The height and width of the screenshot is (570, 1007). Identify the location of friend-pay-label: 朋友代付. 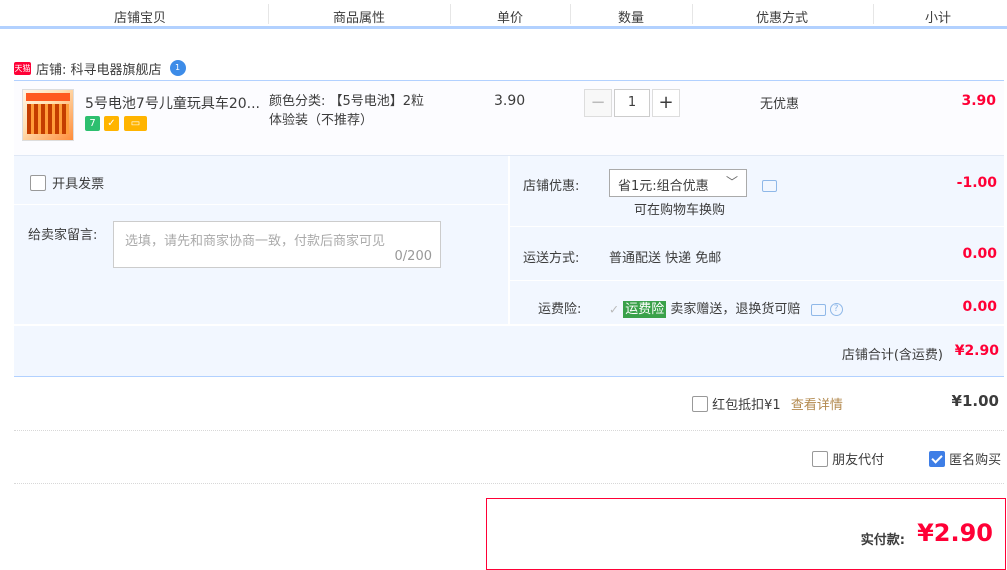
(858, 460).